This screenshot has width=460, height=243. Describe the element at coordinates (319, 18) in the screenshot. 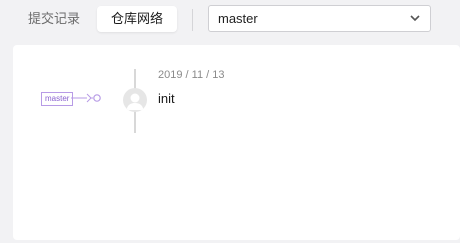

I see `branch-select: master` at that location.